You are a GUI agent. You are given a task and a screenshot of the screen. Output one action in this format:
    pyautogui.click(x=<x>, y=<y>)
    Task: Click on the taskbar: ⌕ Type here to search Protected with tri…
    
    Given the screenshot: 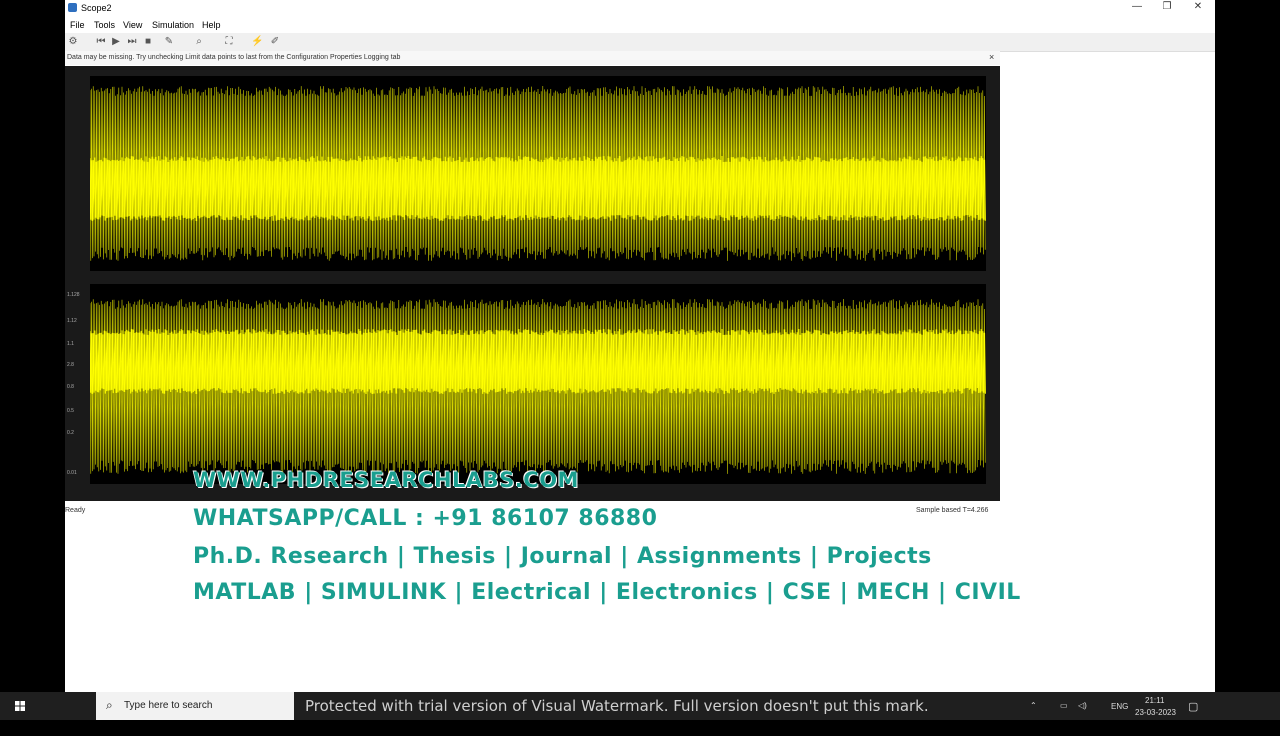 What is the action you would take?
    pyautogui.click(x=640, y=706)
    